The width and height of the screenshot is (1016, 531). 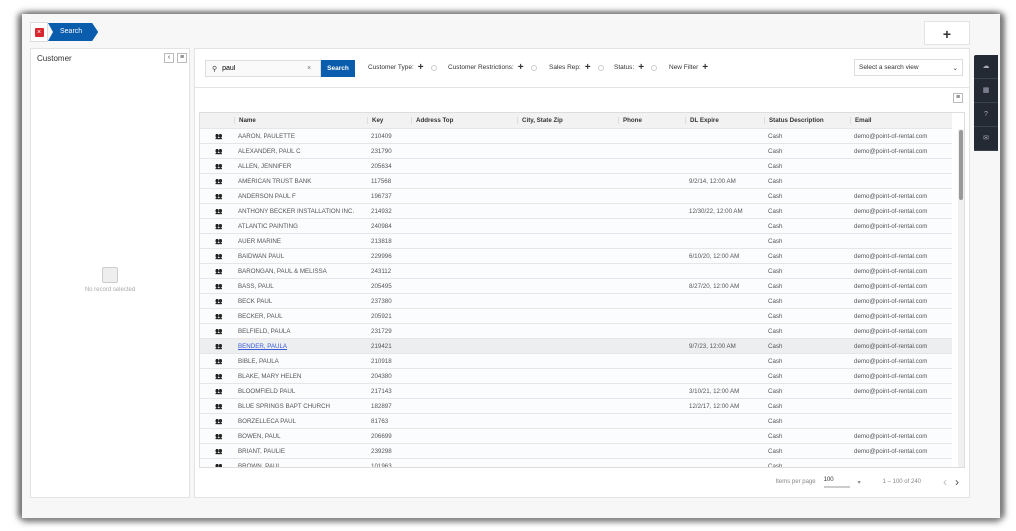 What do you see at coordinates (901, 120) in the screenshot?
I see `column-header: Email` at bounding box center [901, 120].